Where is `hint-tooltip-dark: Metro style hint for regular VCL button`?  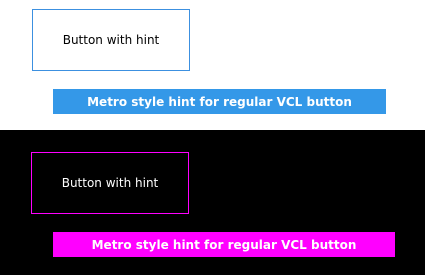
hint-tooltip-dark: Metro style hint for regular VCL button is located at coordinates (224, 244).